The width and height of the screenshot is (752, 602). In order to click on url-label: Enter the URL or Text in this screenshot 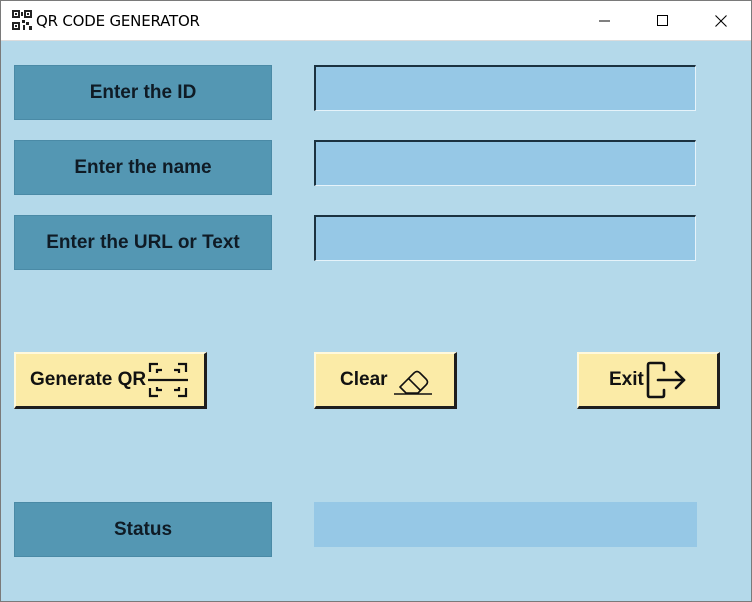, I will do `click(143, 242)`.